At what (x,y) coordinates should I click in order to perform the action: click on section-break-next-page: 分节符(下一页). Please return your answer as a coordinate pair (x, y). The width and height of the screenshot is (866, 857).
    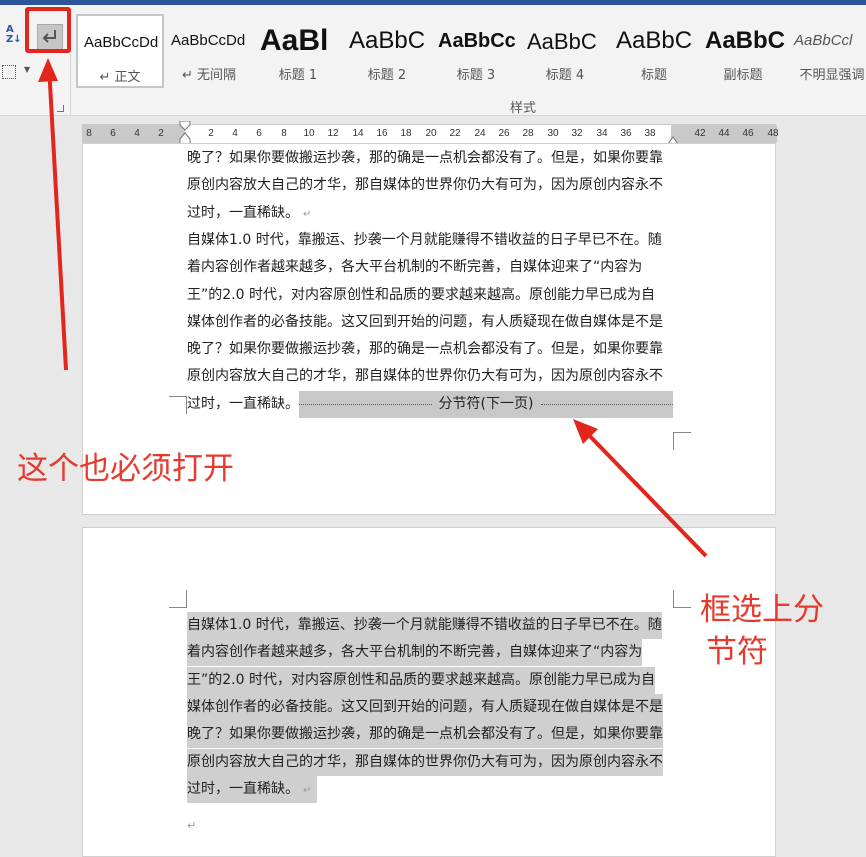
    Looking at the image, I should click on (486, 404).